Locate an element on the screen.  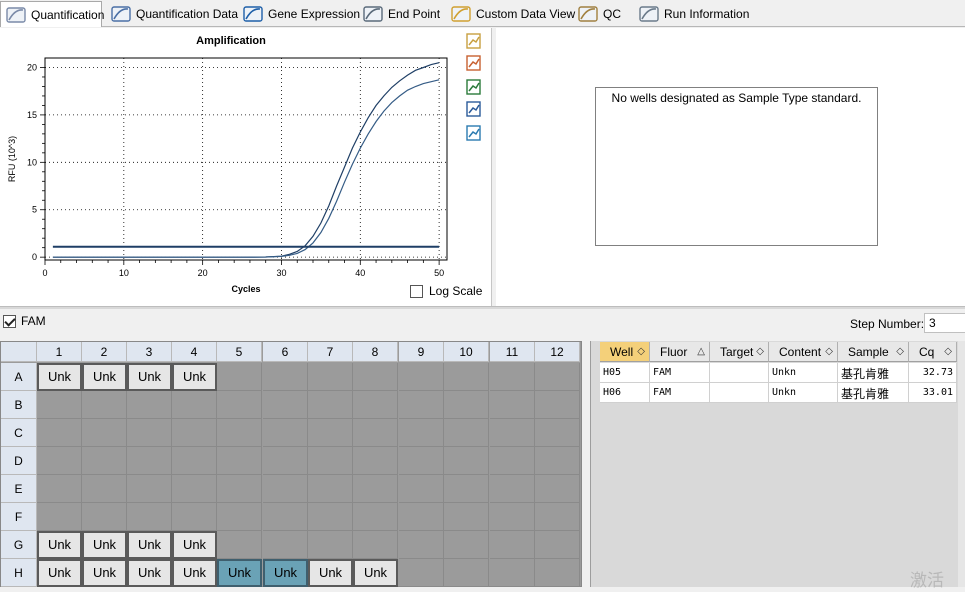
plate-column-header: 4 is located at coordinates (194, 352).